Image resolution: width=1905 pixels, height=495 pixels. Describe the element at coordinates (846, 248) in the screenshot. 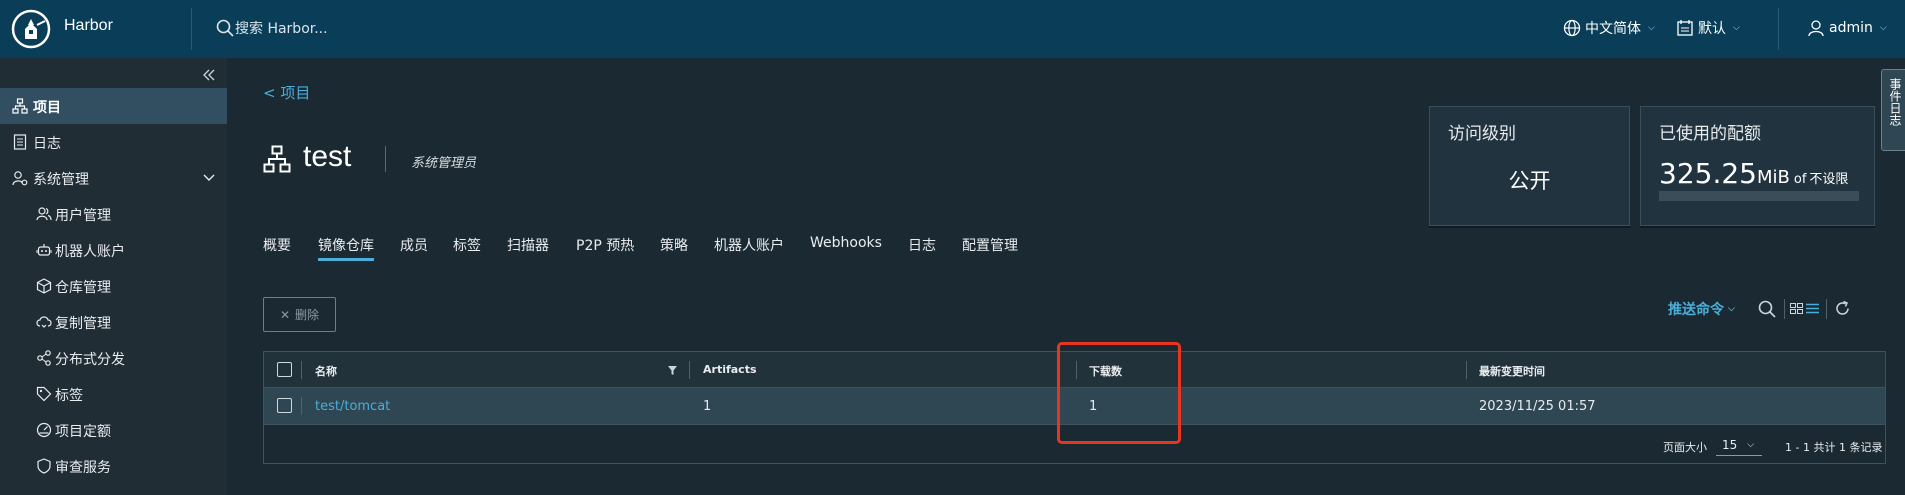

I see `tab-webhooks: Webhooks` at that location.